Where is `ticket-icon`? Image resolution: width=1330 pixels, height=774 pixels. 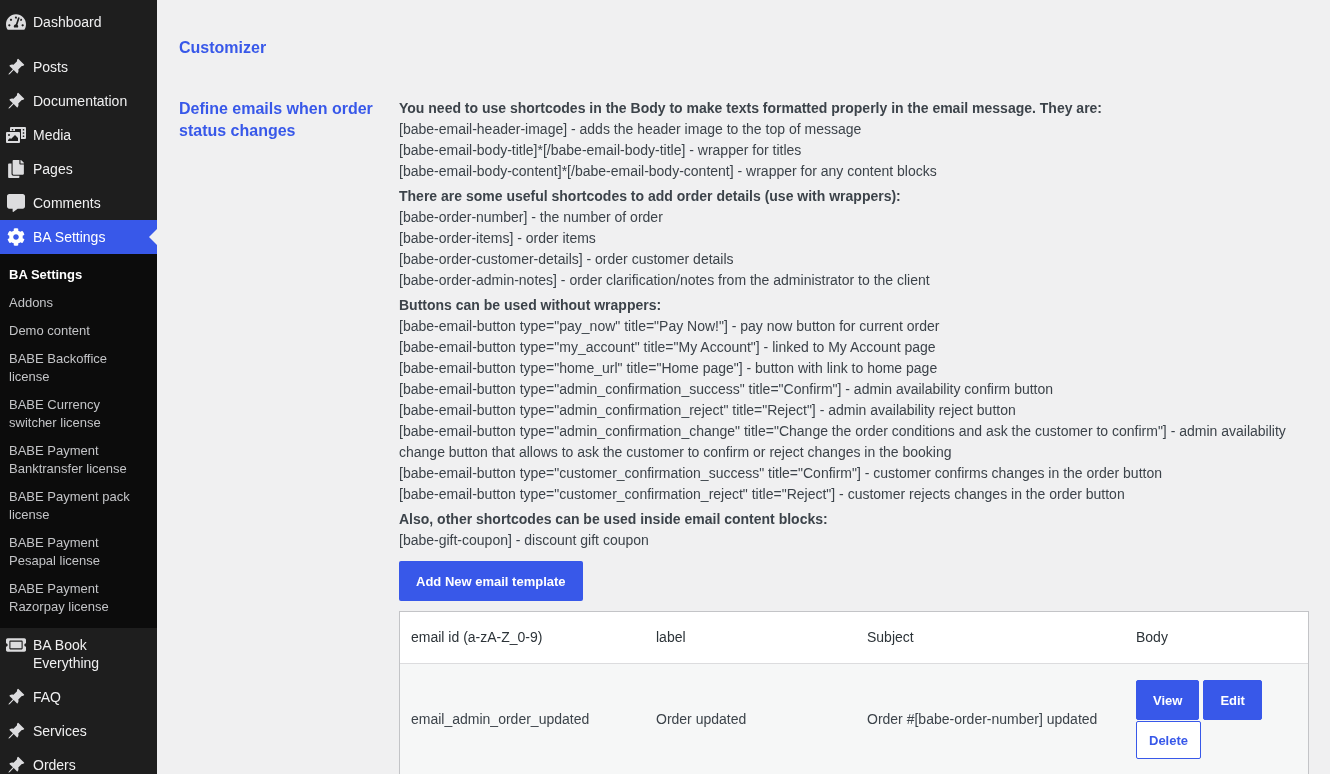 ticket-icon is located at coordinates (16, 645).